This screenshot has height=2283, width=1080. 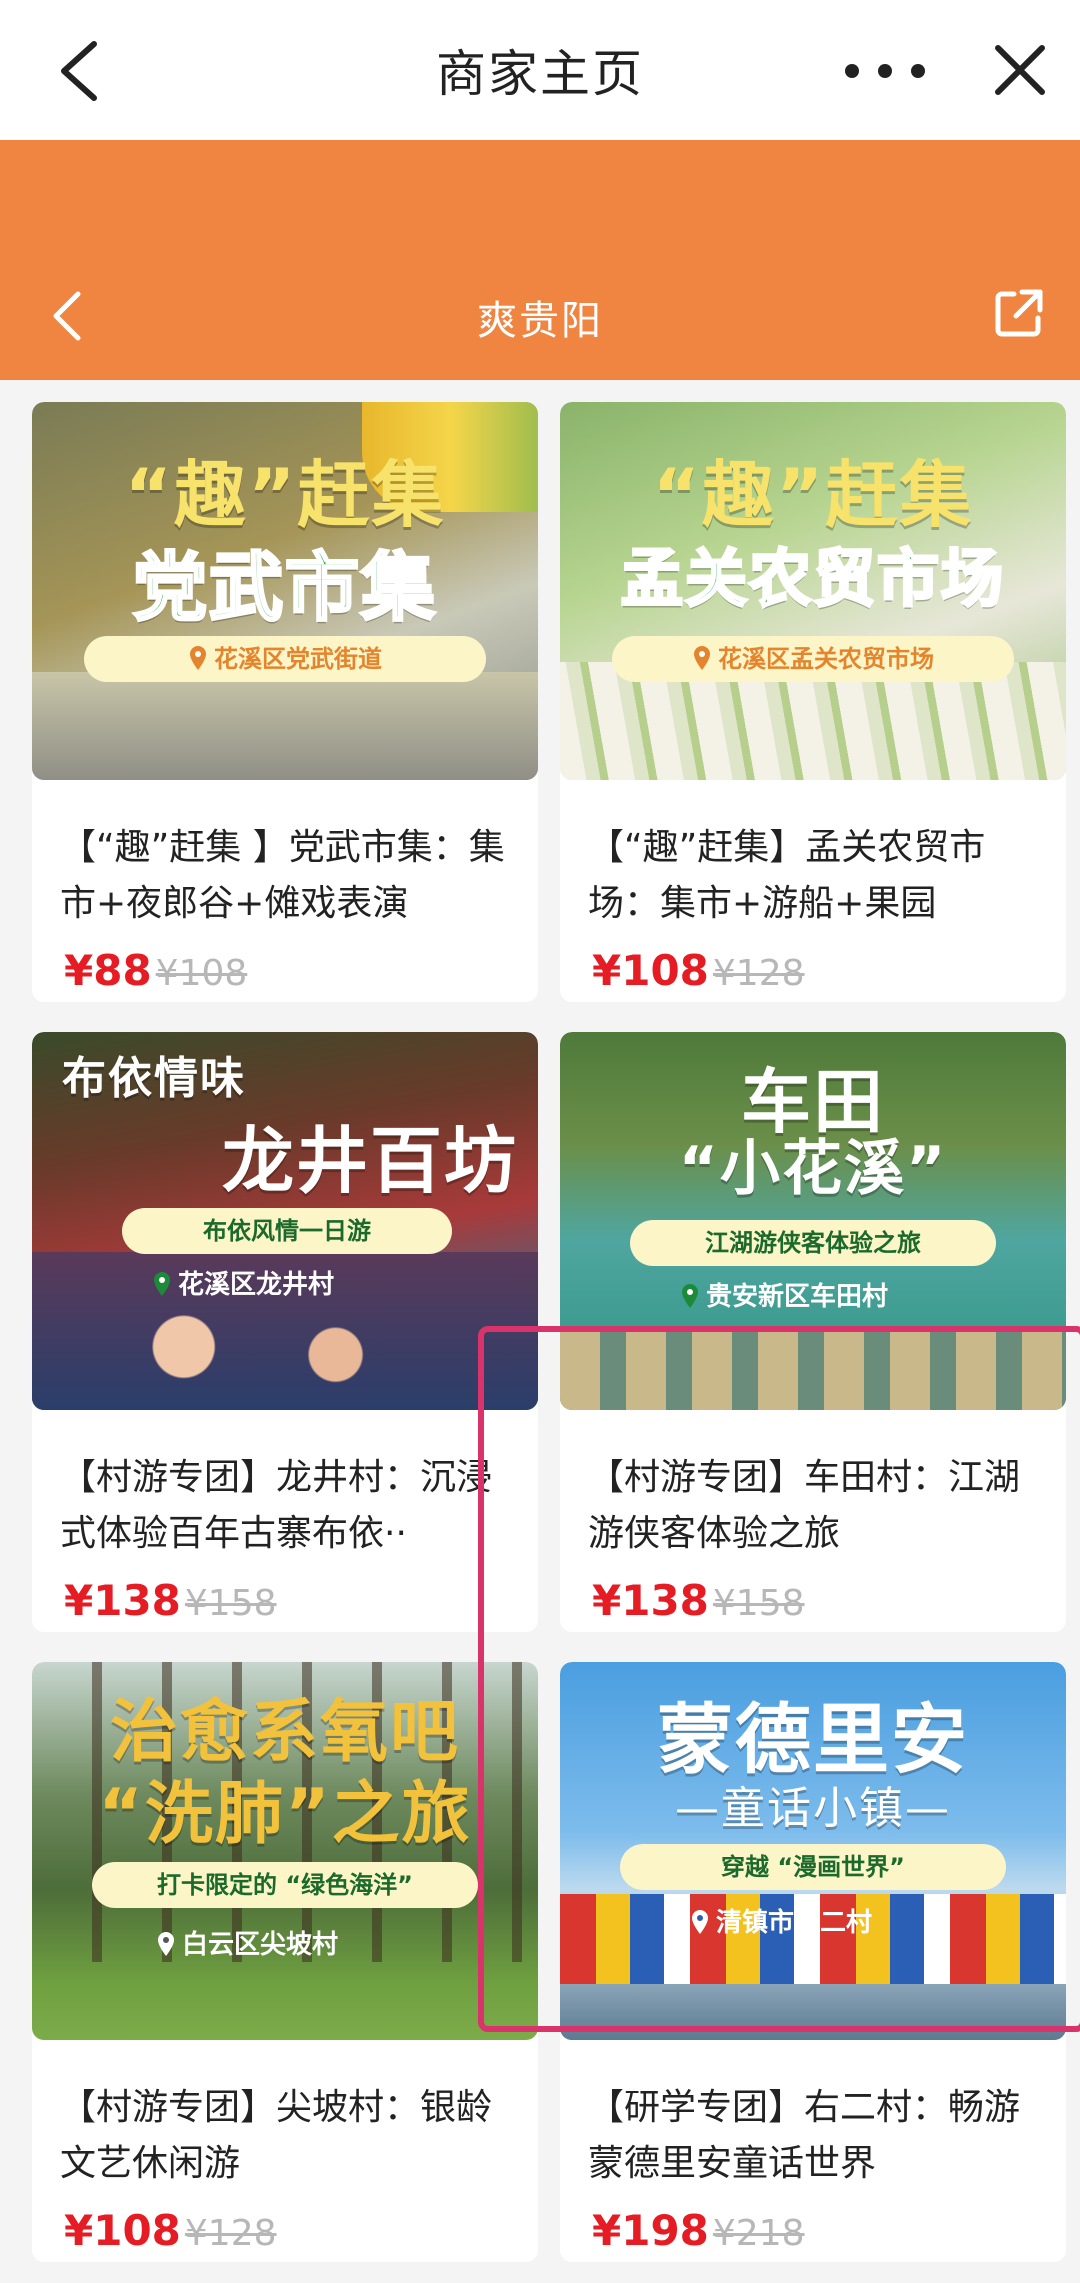 What do you see at coordinates (813, 1867) in the screenshot?
I see `poster-theme-pill: 穿越 “漫画世界”` at bounding box center [813, 1867].